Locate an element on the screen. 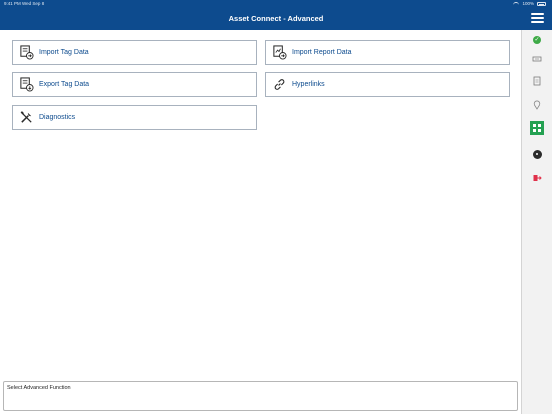 This screenshot has width=552, height=414. hamburger-menu-icon is located at coordinates (537, 18).